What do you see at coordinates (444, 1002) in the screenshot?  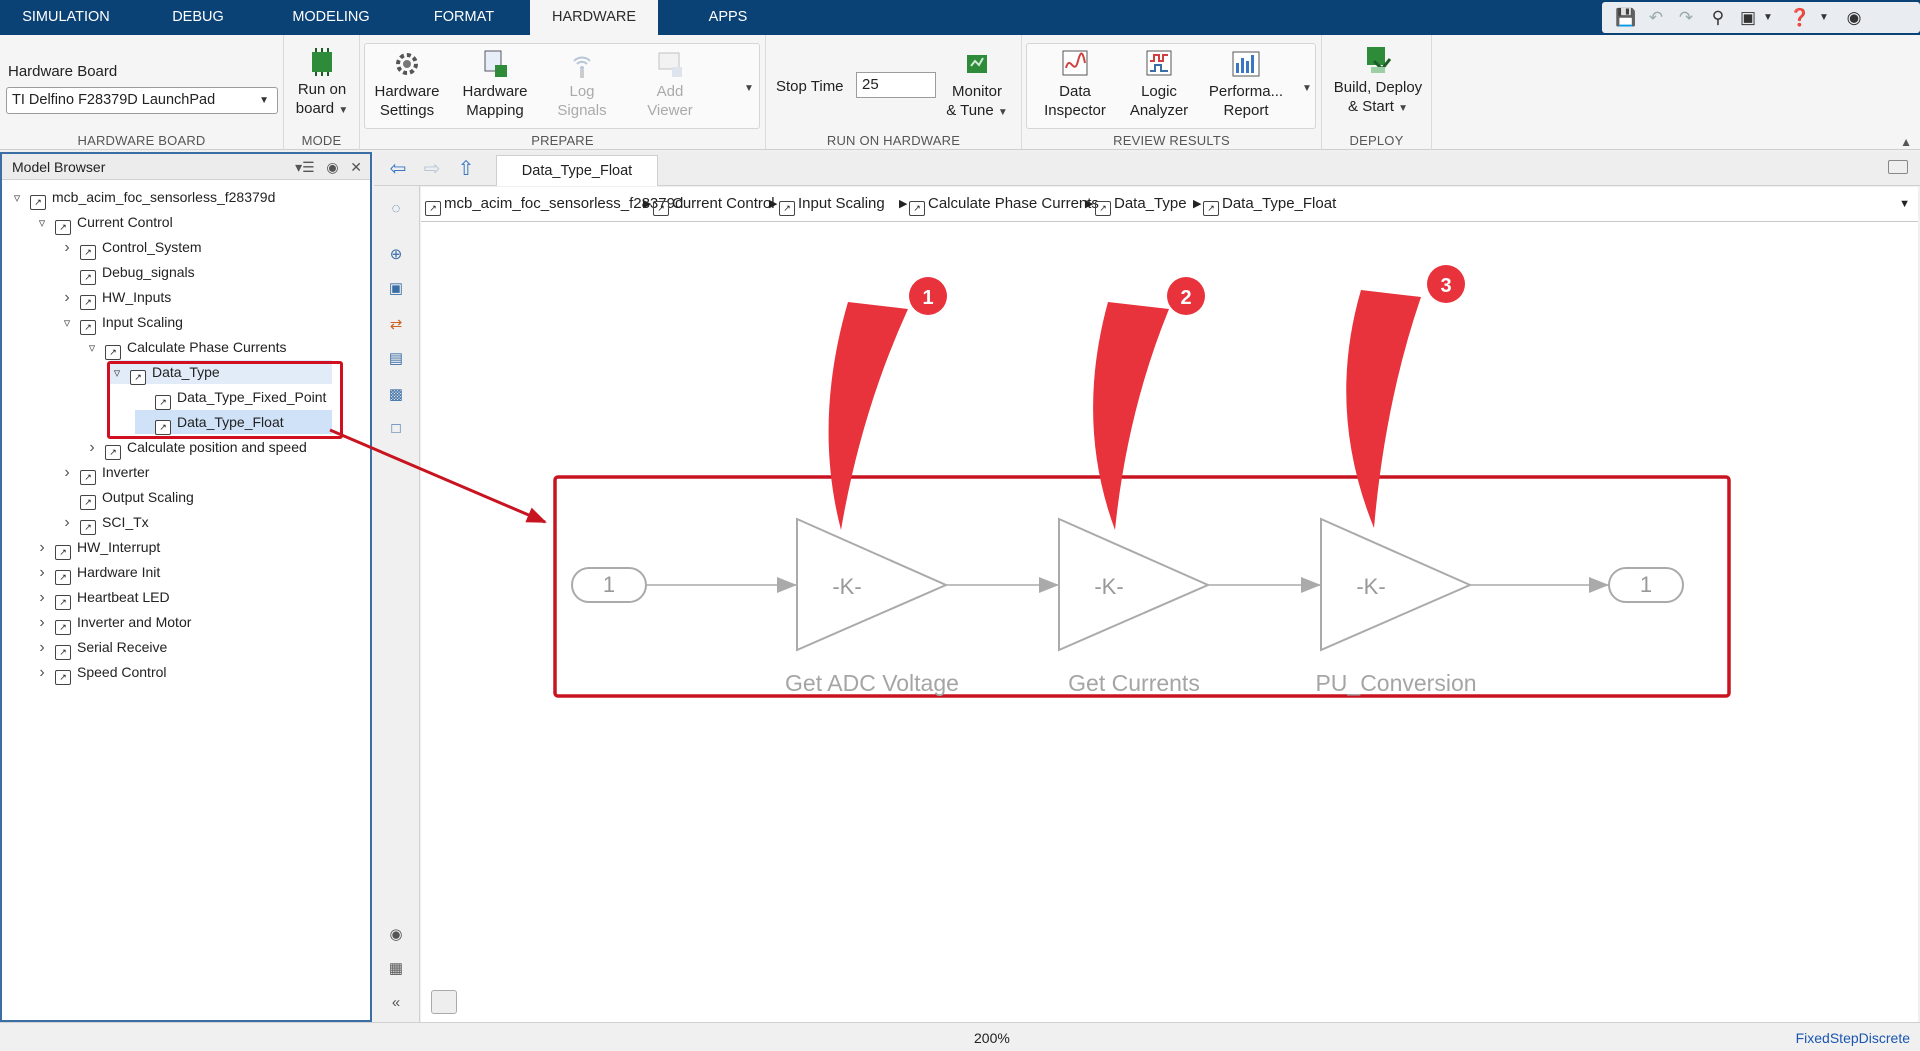 I see `model-data-icon` at bounding box center [444, 1002].